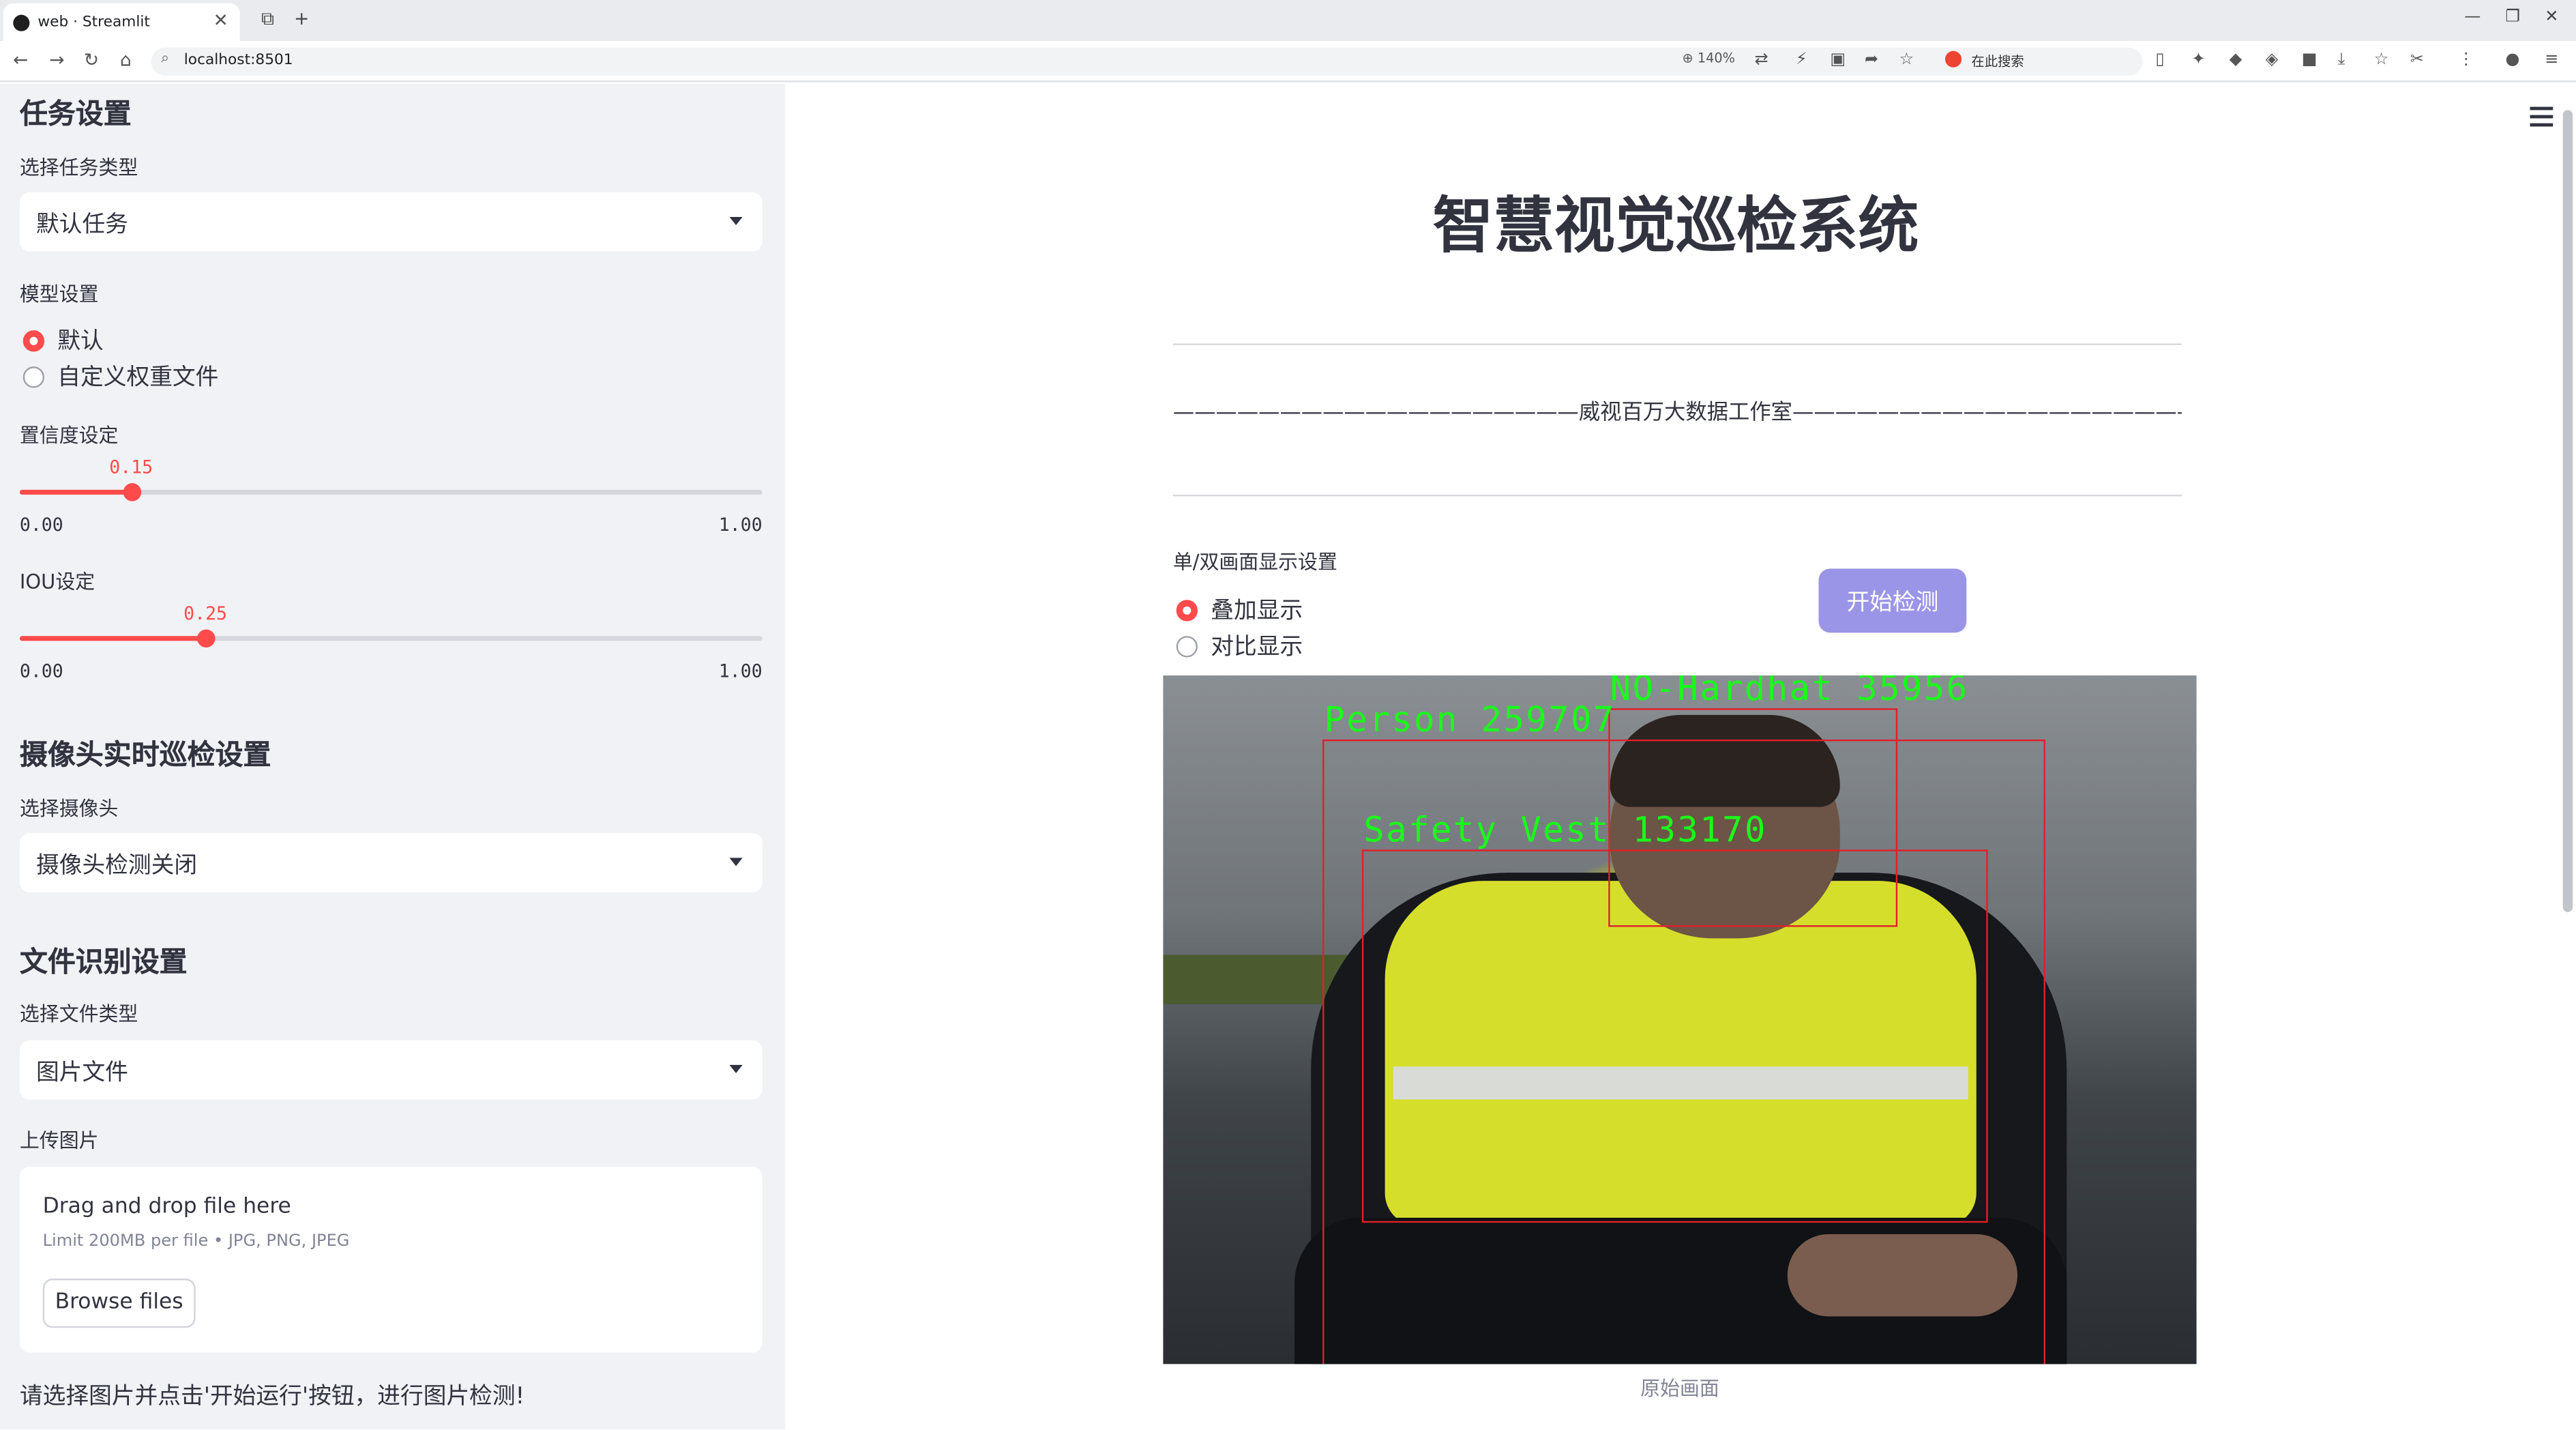 Image resolution: width=2576 pixels, height=1430 pixels. What do you see at coordinates (1789, 692) in the screenshot?
I see `bbox-label-no-hardhat: NO-Hardhat 35956` at bounding box center [1789, 692].